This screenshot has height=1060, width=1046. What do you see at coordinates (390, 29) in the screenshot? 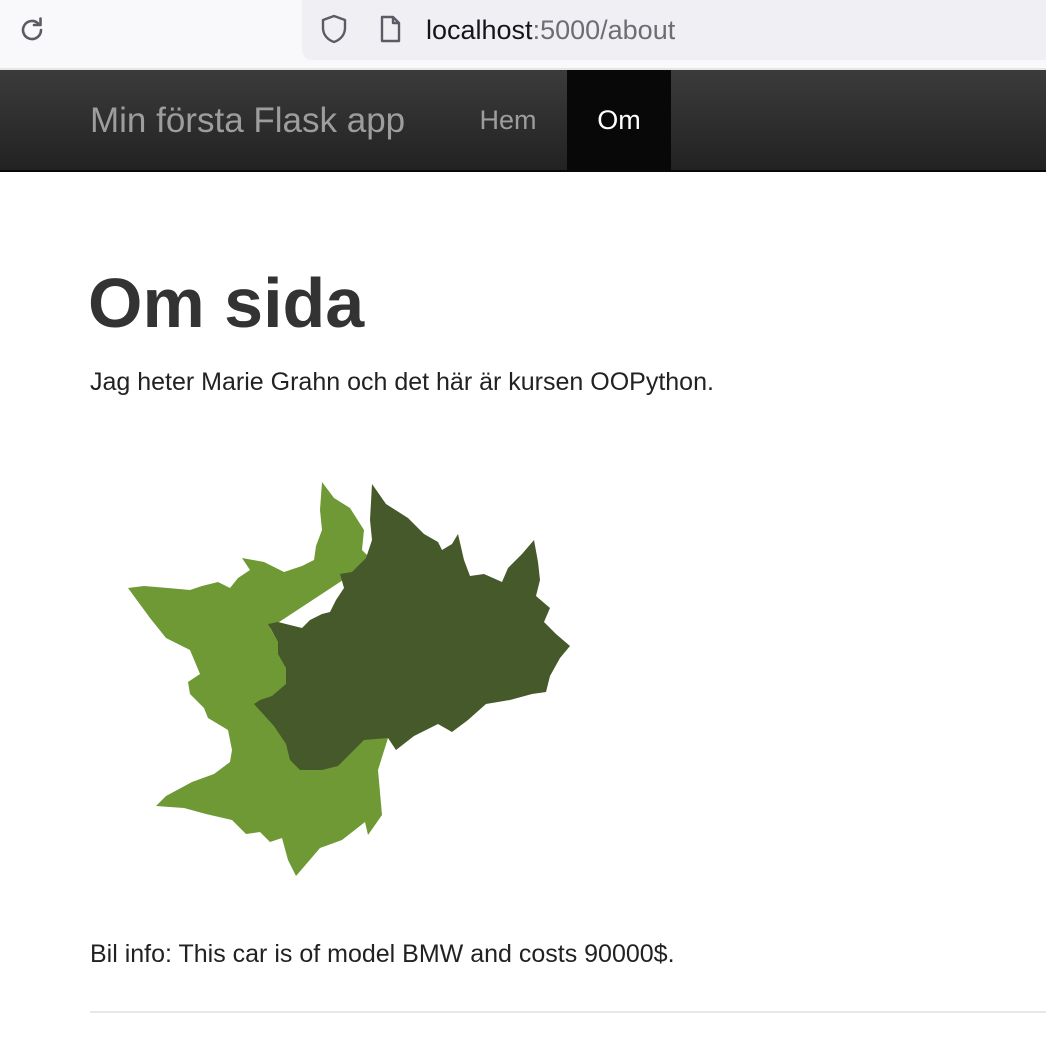
I see `page-icon` at bounding box center [390, 29].